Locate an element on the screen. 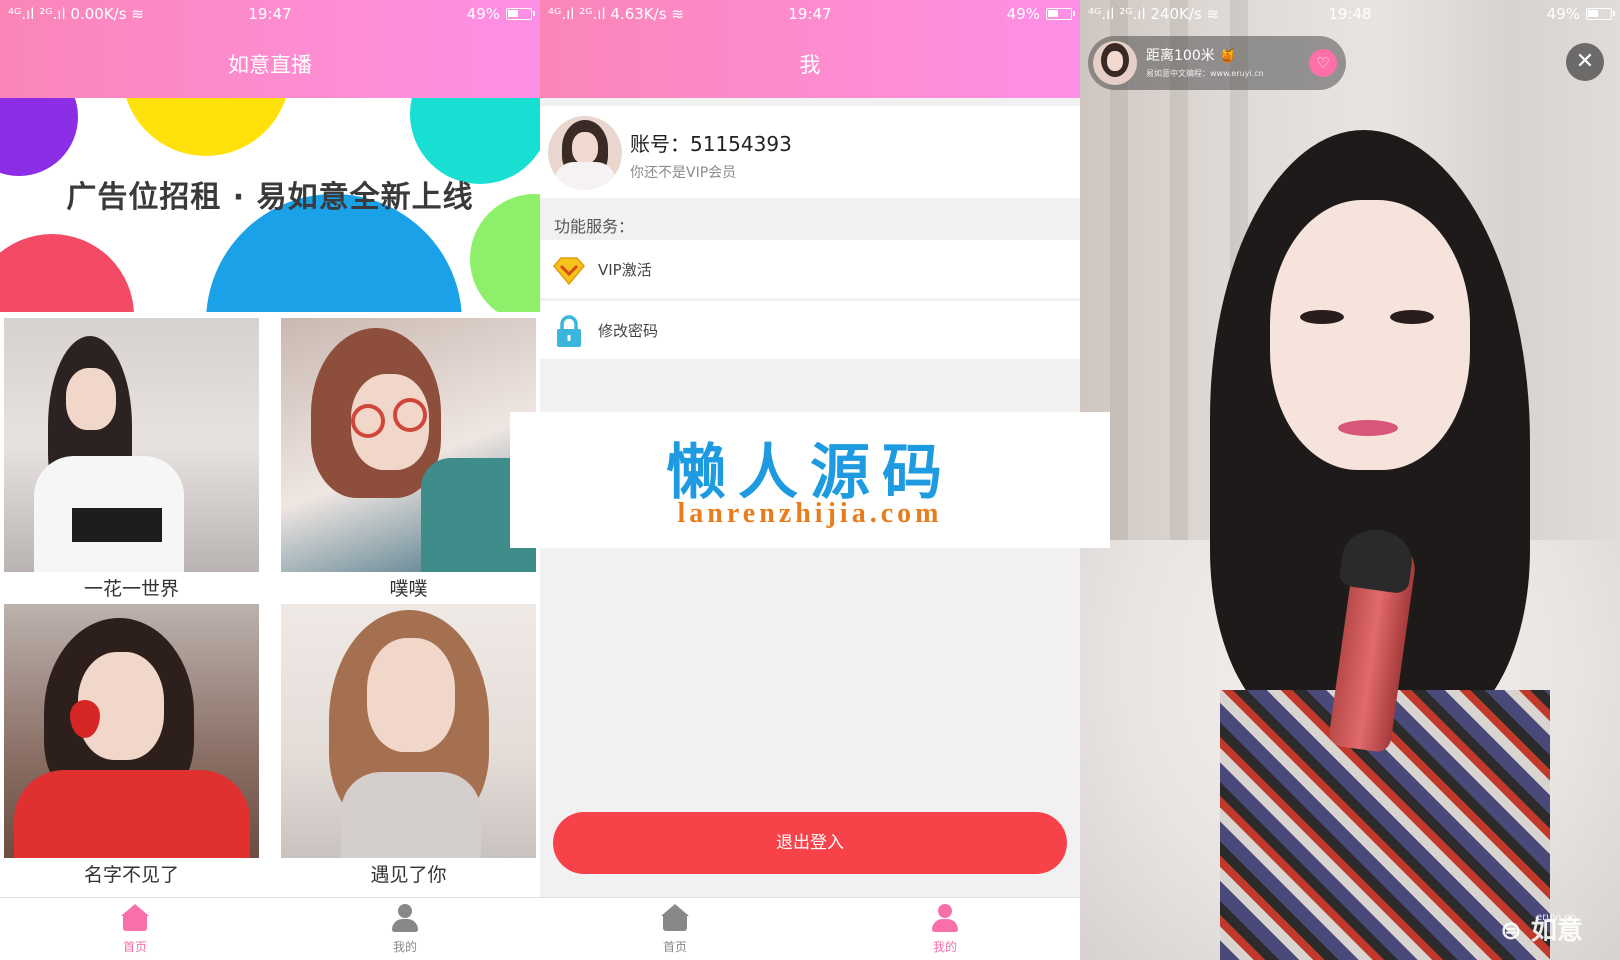 The width and height of the screenshot is (1620, 960). avatar is located at coordinates (585, 153).